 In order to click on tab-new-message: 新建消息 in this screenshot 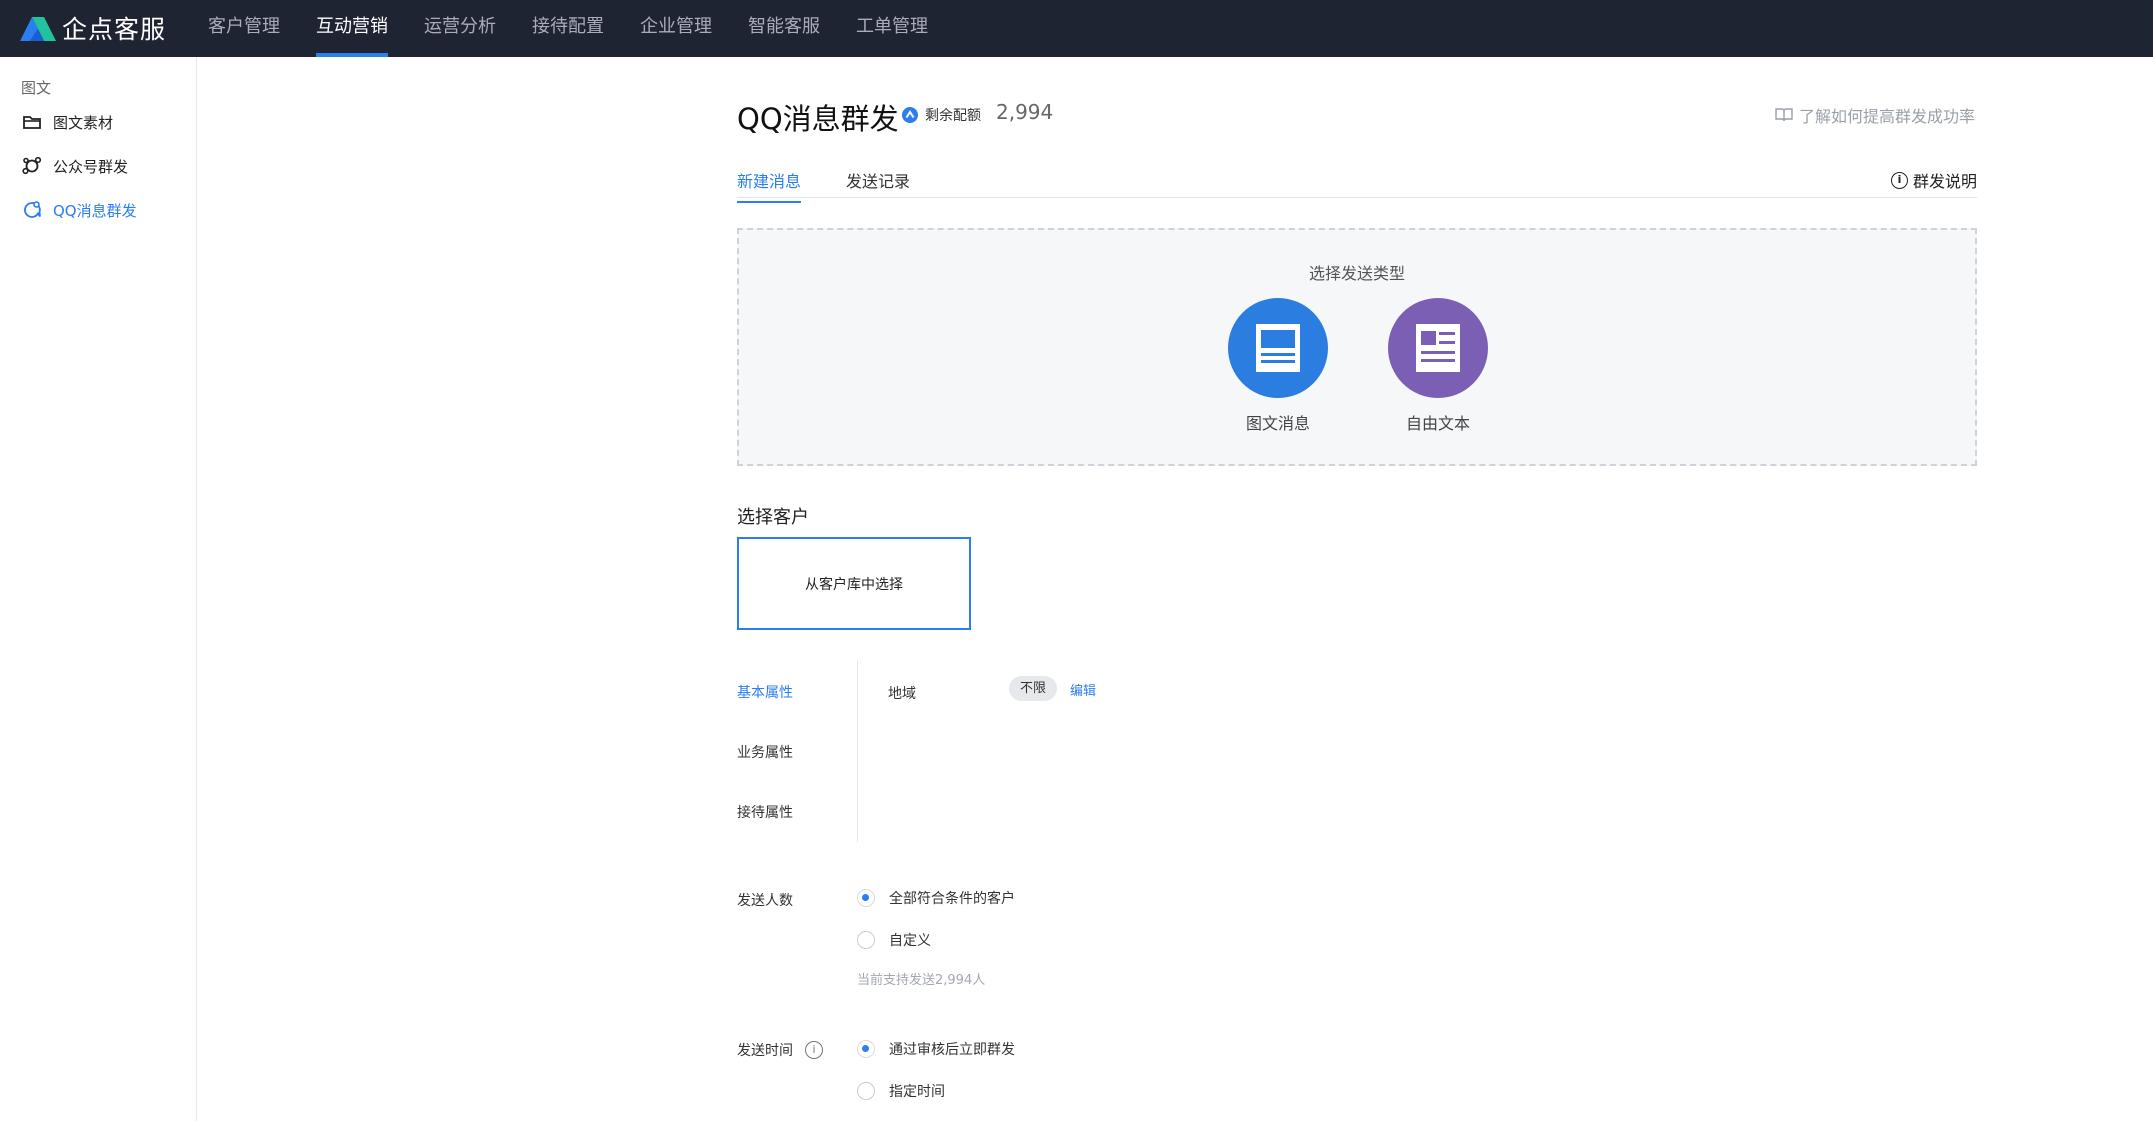, I will do `click(769, 185)`.